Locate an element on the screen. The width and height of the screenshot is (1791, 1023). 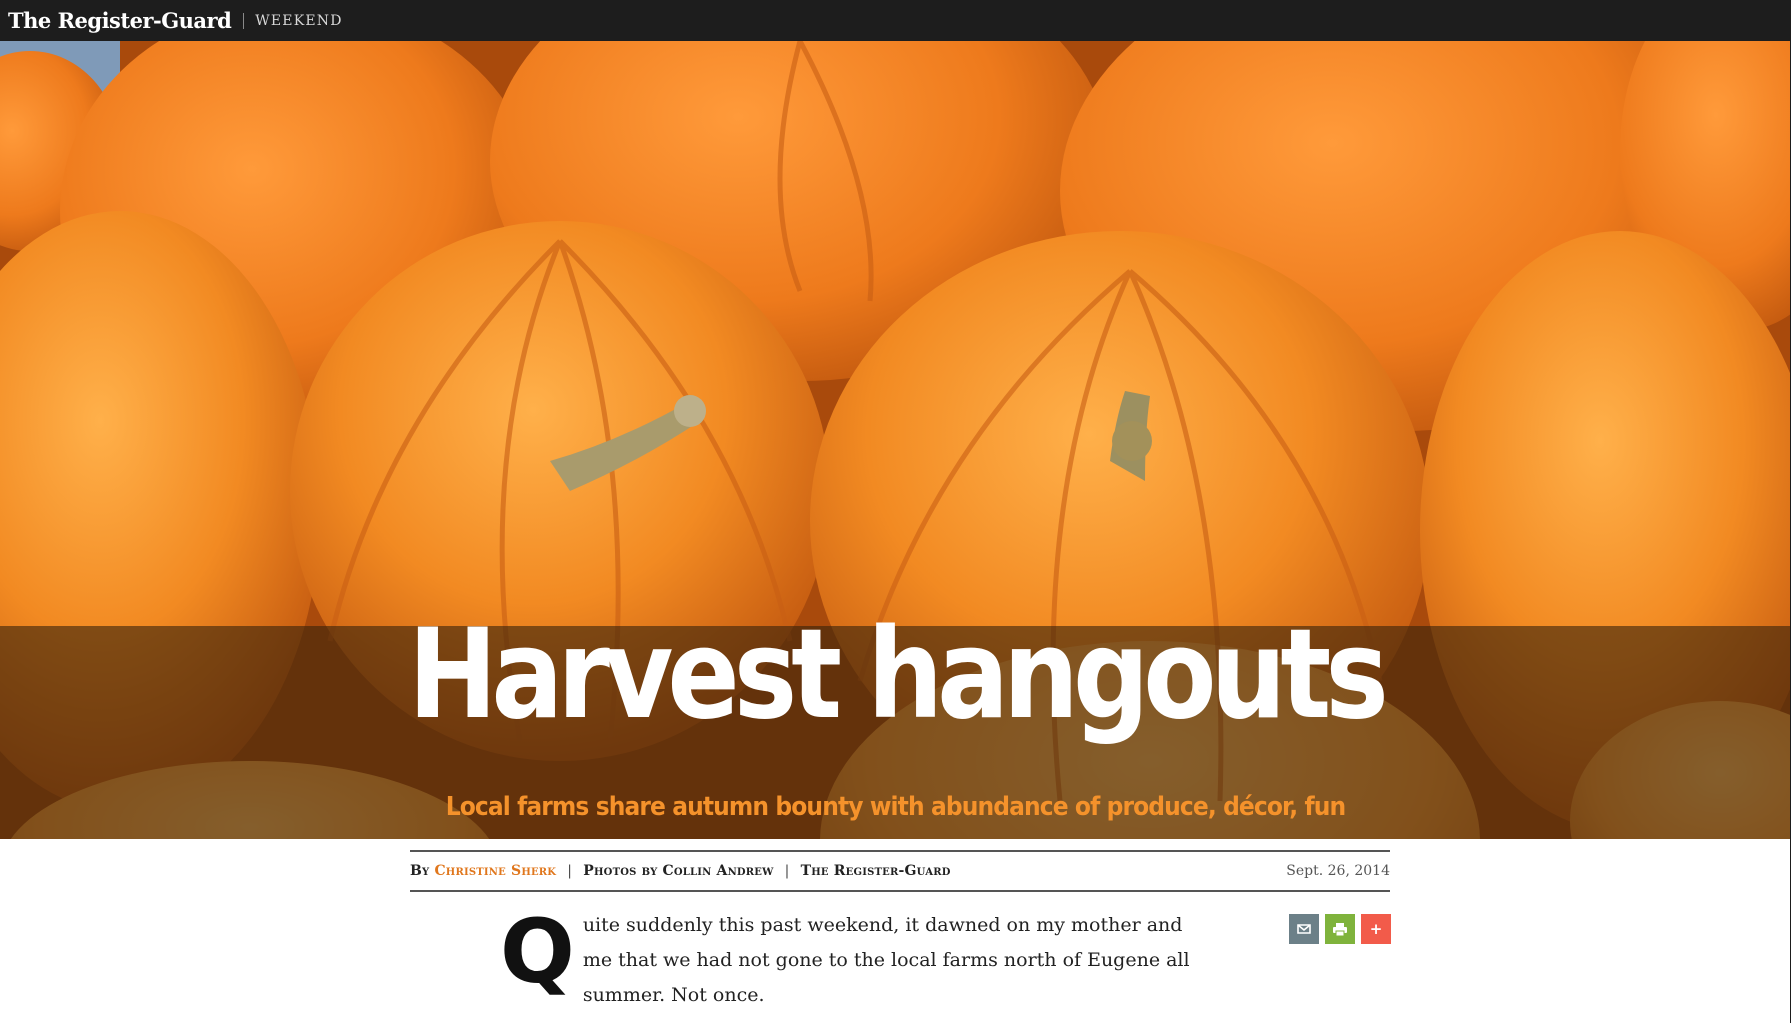
topbar-divider is located at coordinates (244, 20).